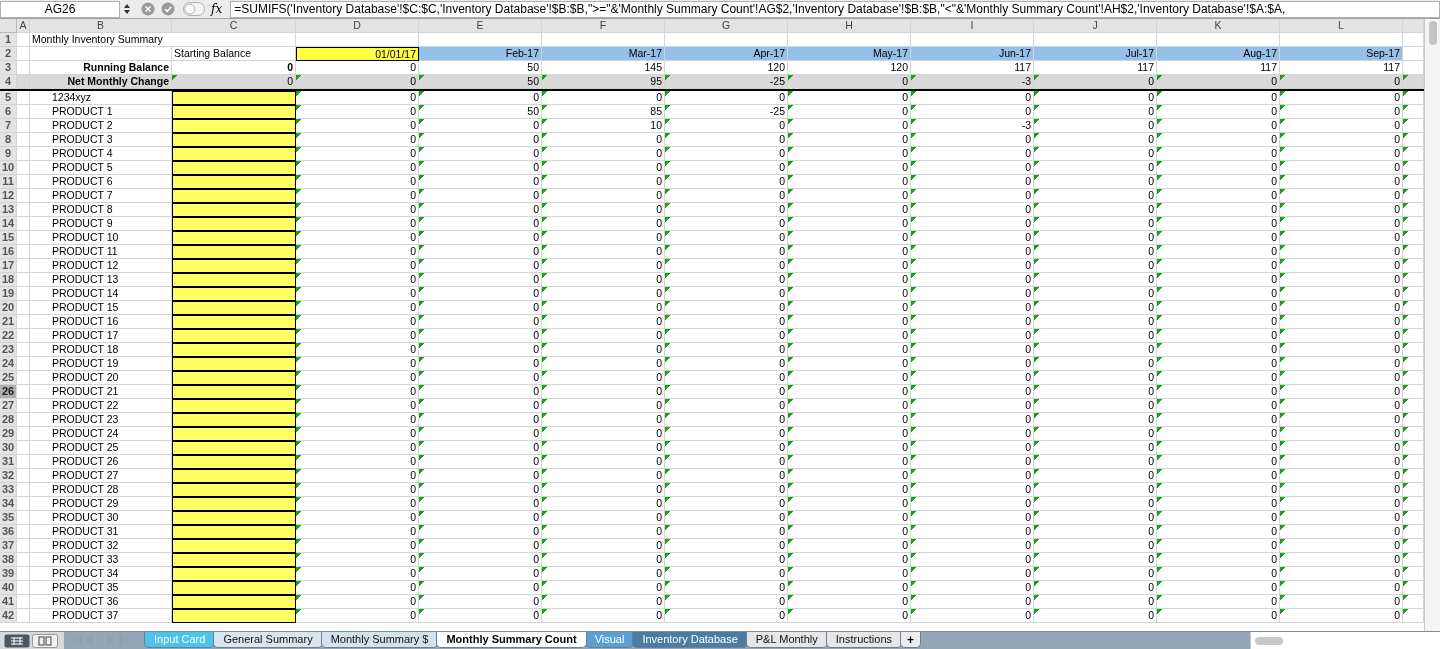 Image resolution: width=1440 pixels, height=649 pixels. I want to click on column-header: G, so click(726, 26).